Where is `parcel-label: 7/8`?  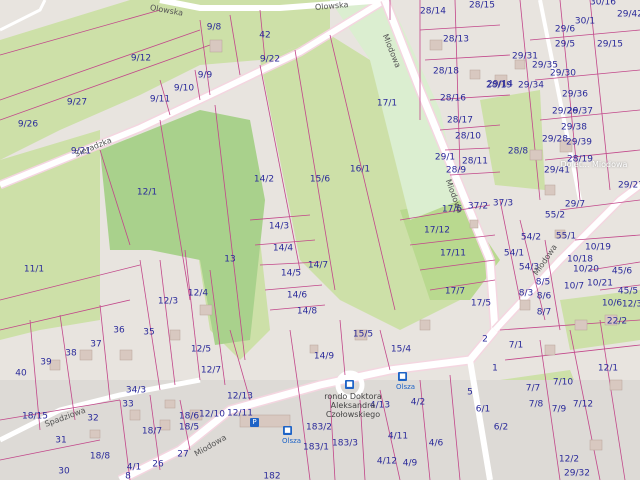 parcel-label: 7/8 is located at coordinates (536, 404).